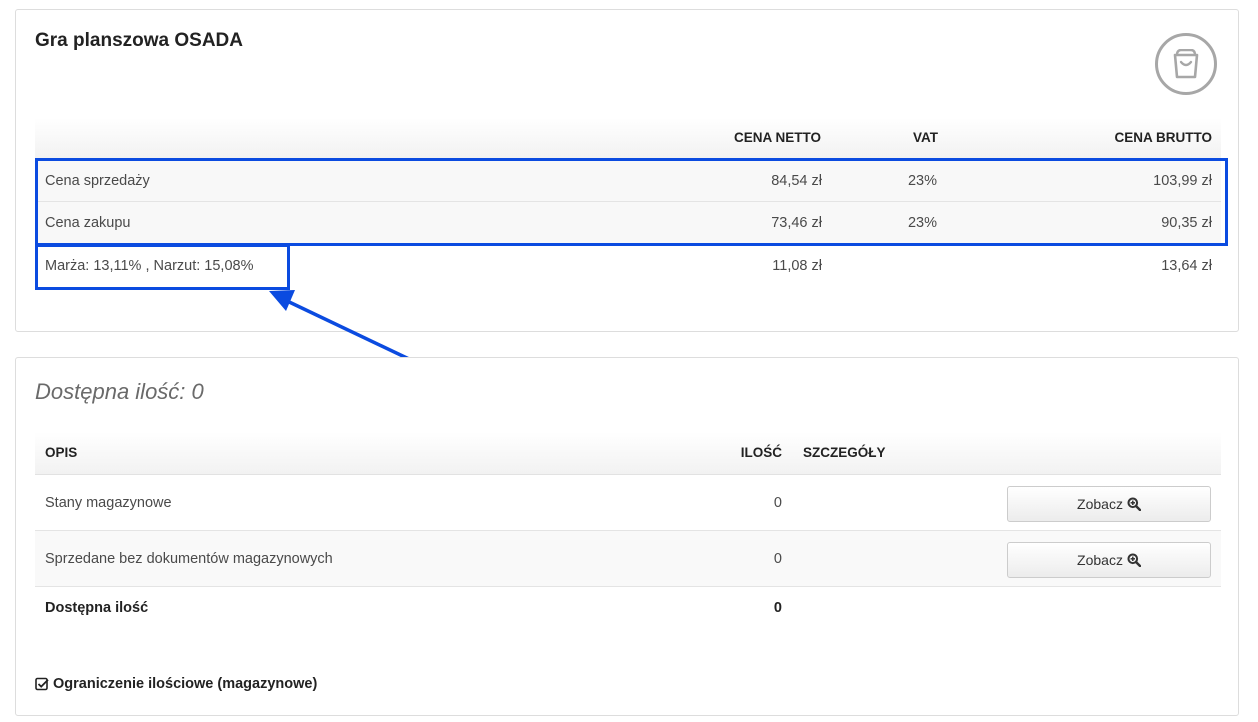 Image resolution: width=1258 pixels, height=722 pixels. Describe the element at coordinates (1186, 266) in the screenshot. I see `row-gross: 13,64 zł` at that location.